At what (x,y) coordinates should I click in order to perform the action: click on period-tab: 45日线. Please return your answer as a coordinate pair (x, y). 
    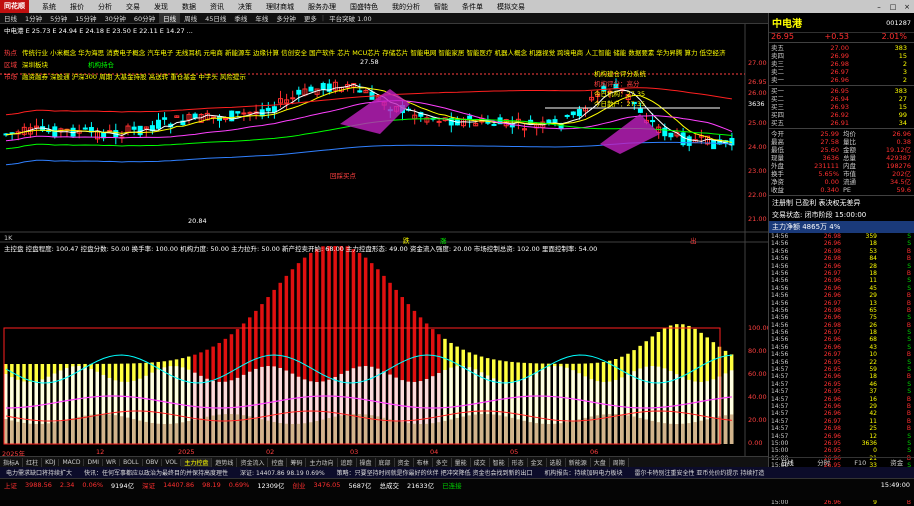
    Looking at the image, I should click on (215, 18).